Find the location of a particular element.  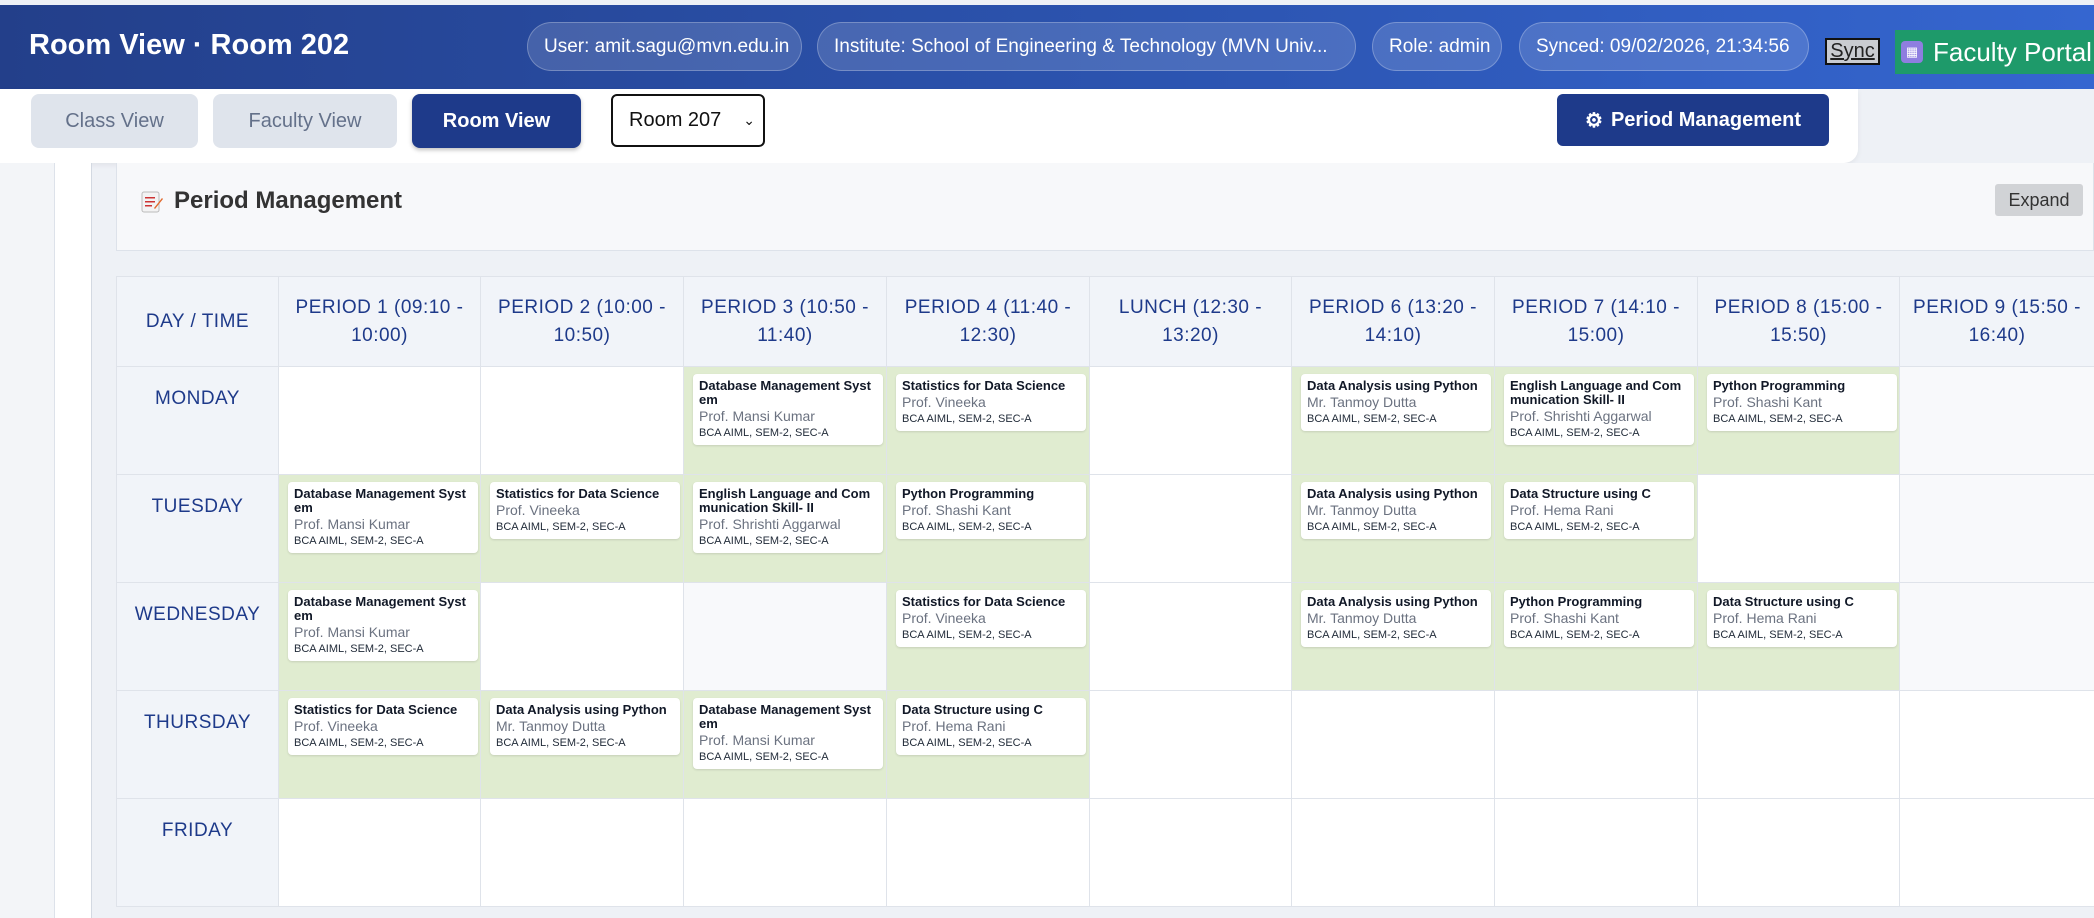

room-select: Room 207 ⌄ is located at coordinates (688, 120).